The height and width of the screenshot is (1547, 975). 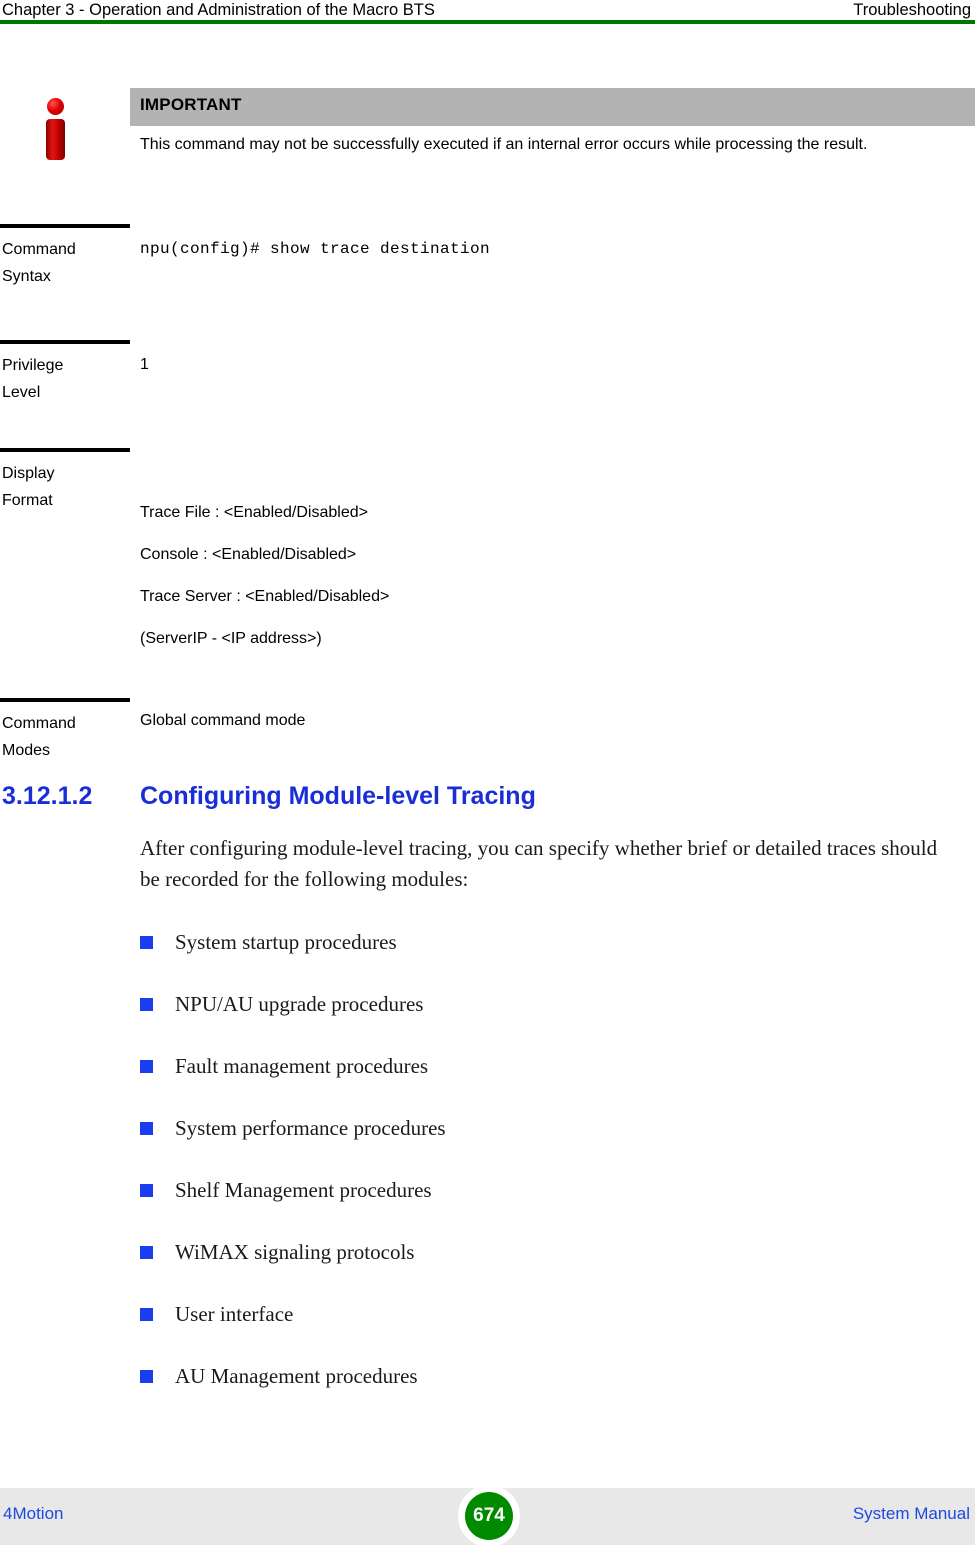 What do you see at coordinates (487, 1331) in the screenshot?
I see `list-item: User interface` at bounding box center [487, 1331].